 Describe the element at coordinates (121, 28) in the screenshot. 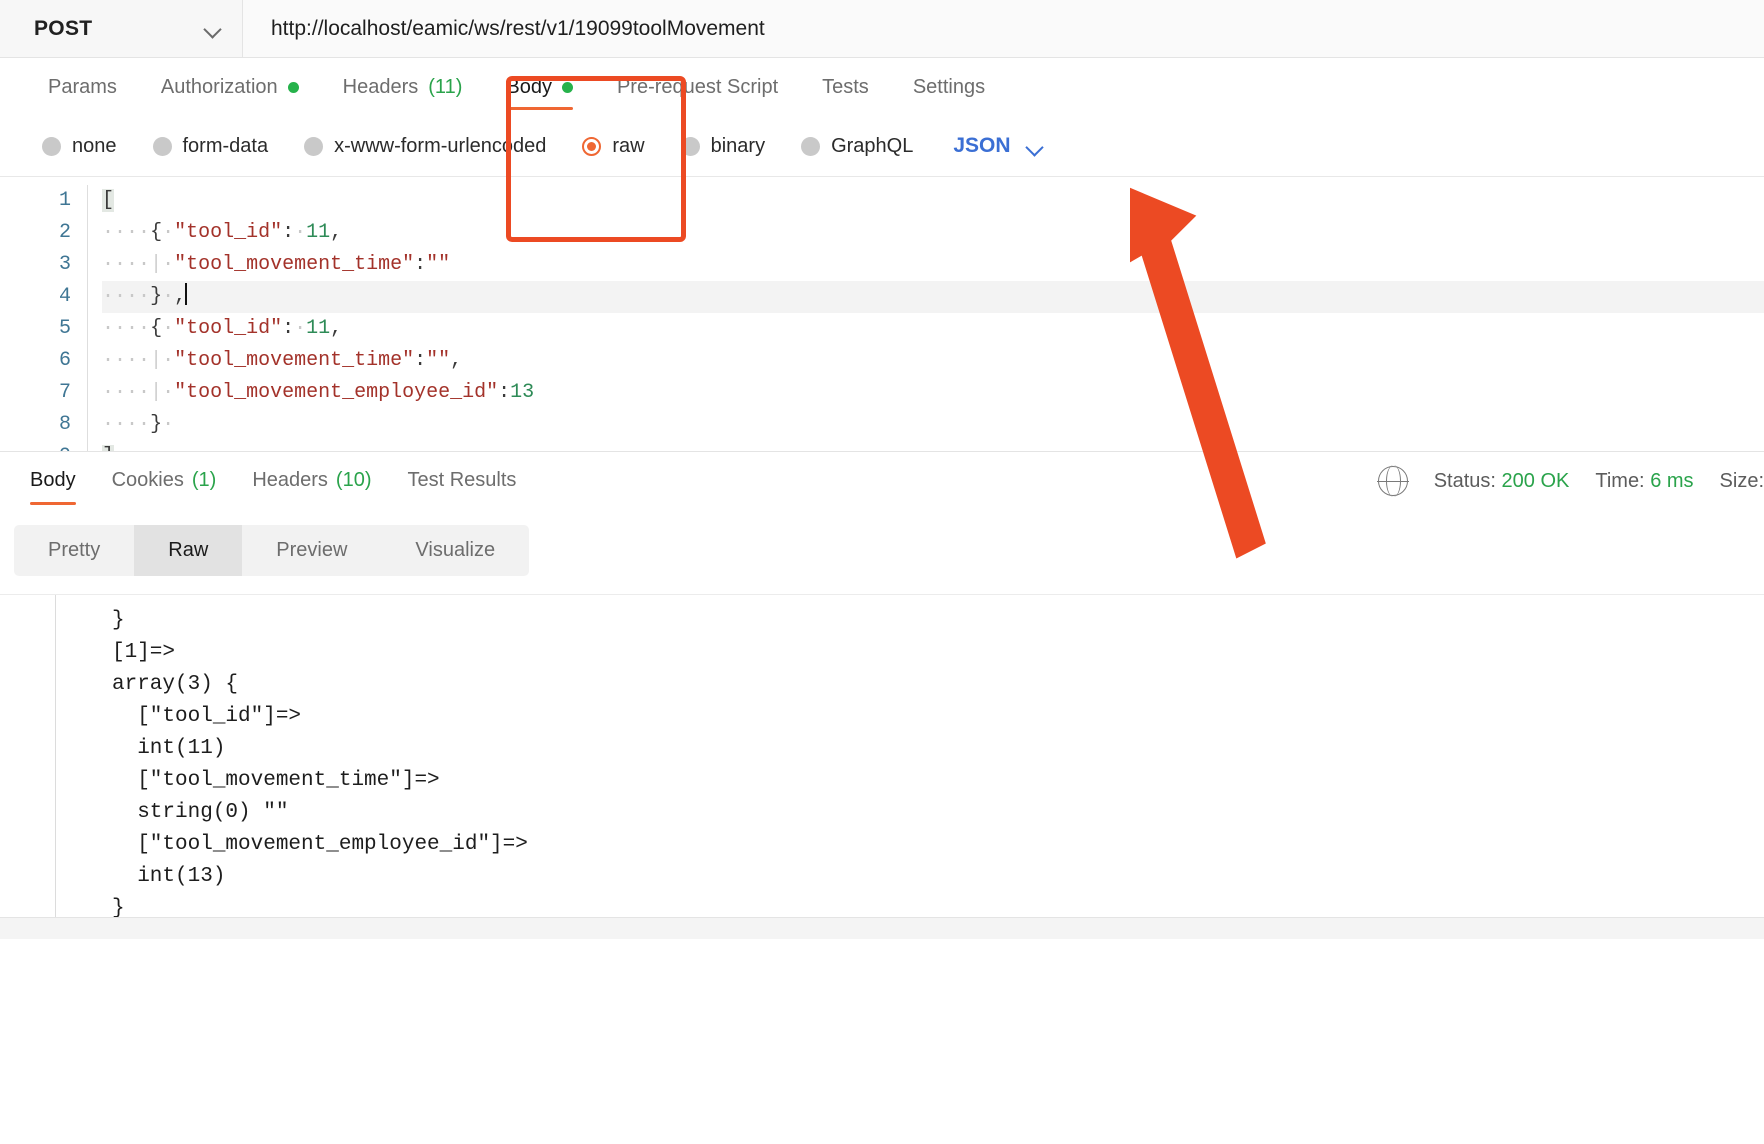

I see `http-method-selector: POST` at that location.